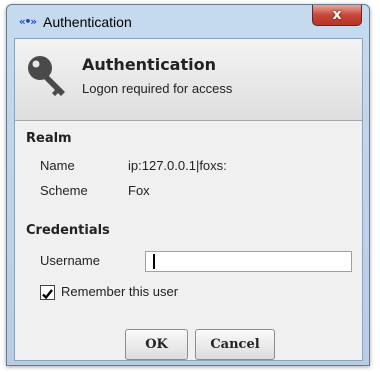 The height and width of the screenshot is (372, 380). Describe the element at coordinates (235, 344) in the screenshot. I see `cancel-button: Cancel` at that location.